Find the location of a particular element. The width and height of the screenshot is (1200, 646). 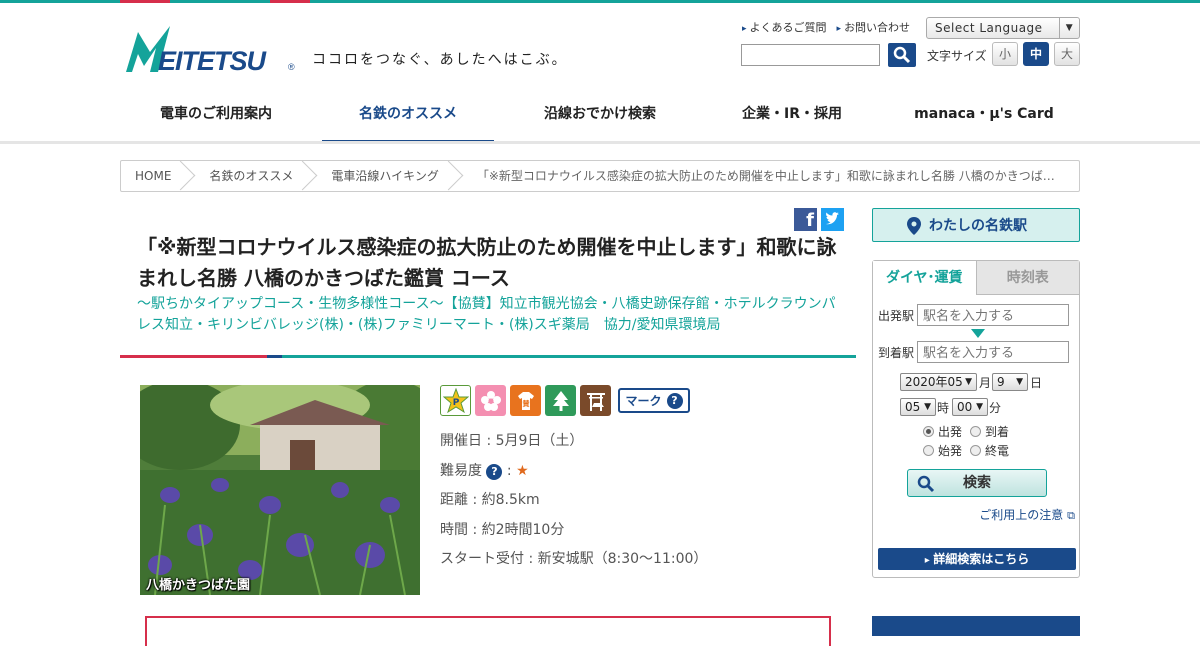

tab-timetable: 時刻表 is located at coordinates (1027, 278).